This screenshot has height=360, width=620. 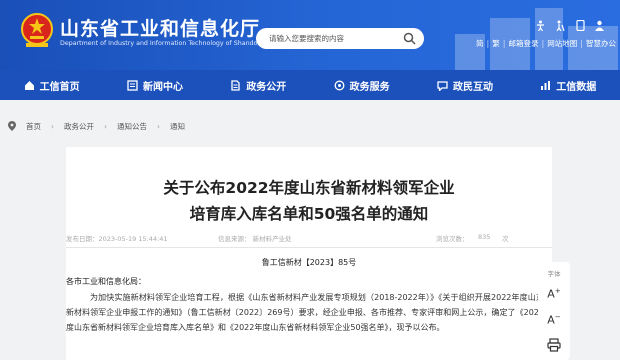 What do you see at coordinates (334, 38) in the screenshot?
I see `search-input` at bounding box center [334, 38].